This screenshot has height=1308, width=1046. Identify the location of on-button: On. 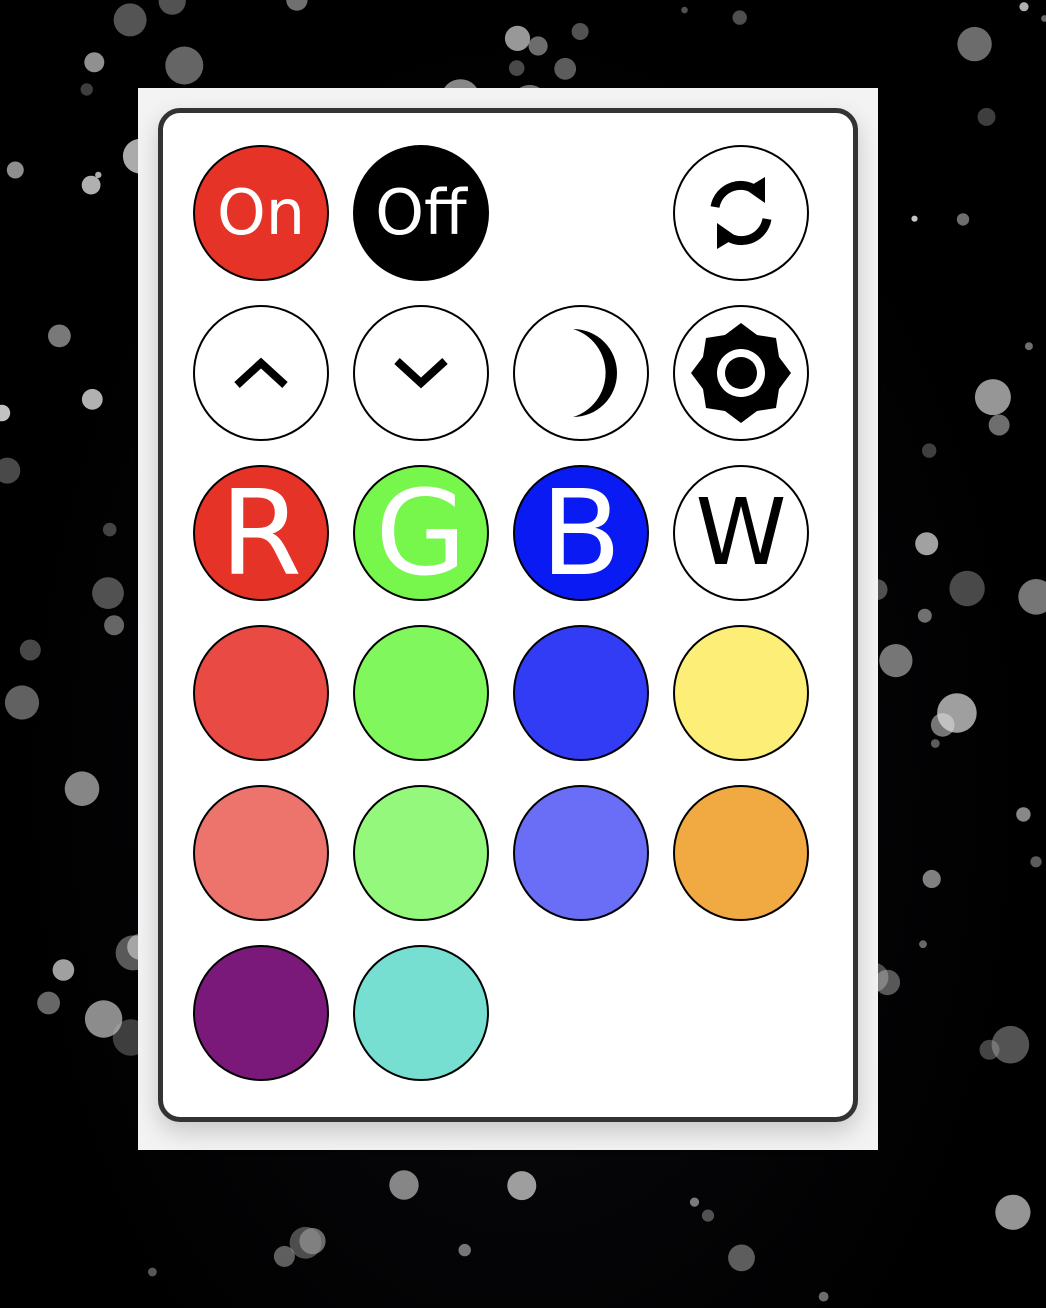
(261, 213).